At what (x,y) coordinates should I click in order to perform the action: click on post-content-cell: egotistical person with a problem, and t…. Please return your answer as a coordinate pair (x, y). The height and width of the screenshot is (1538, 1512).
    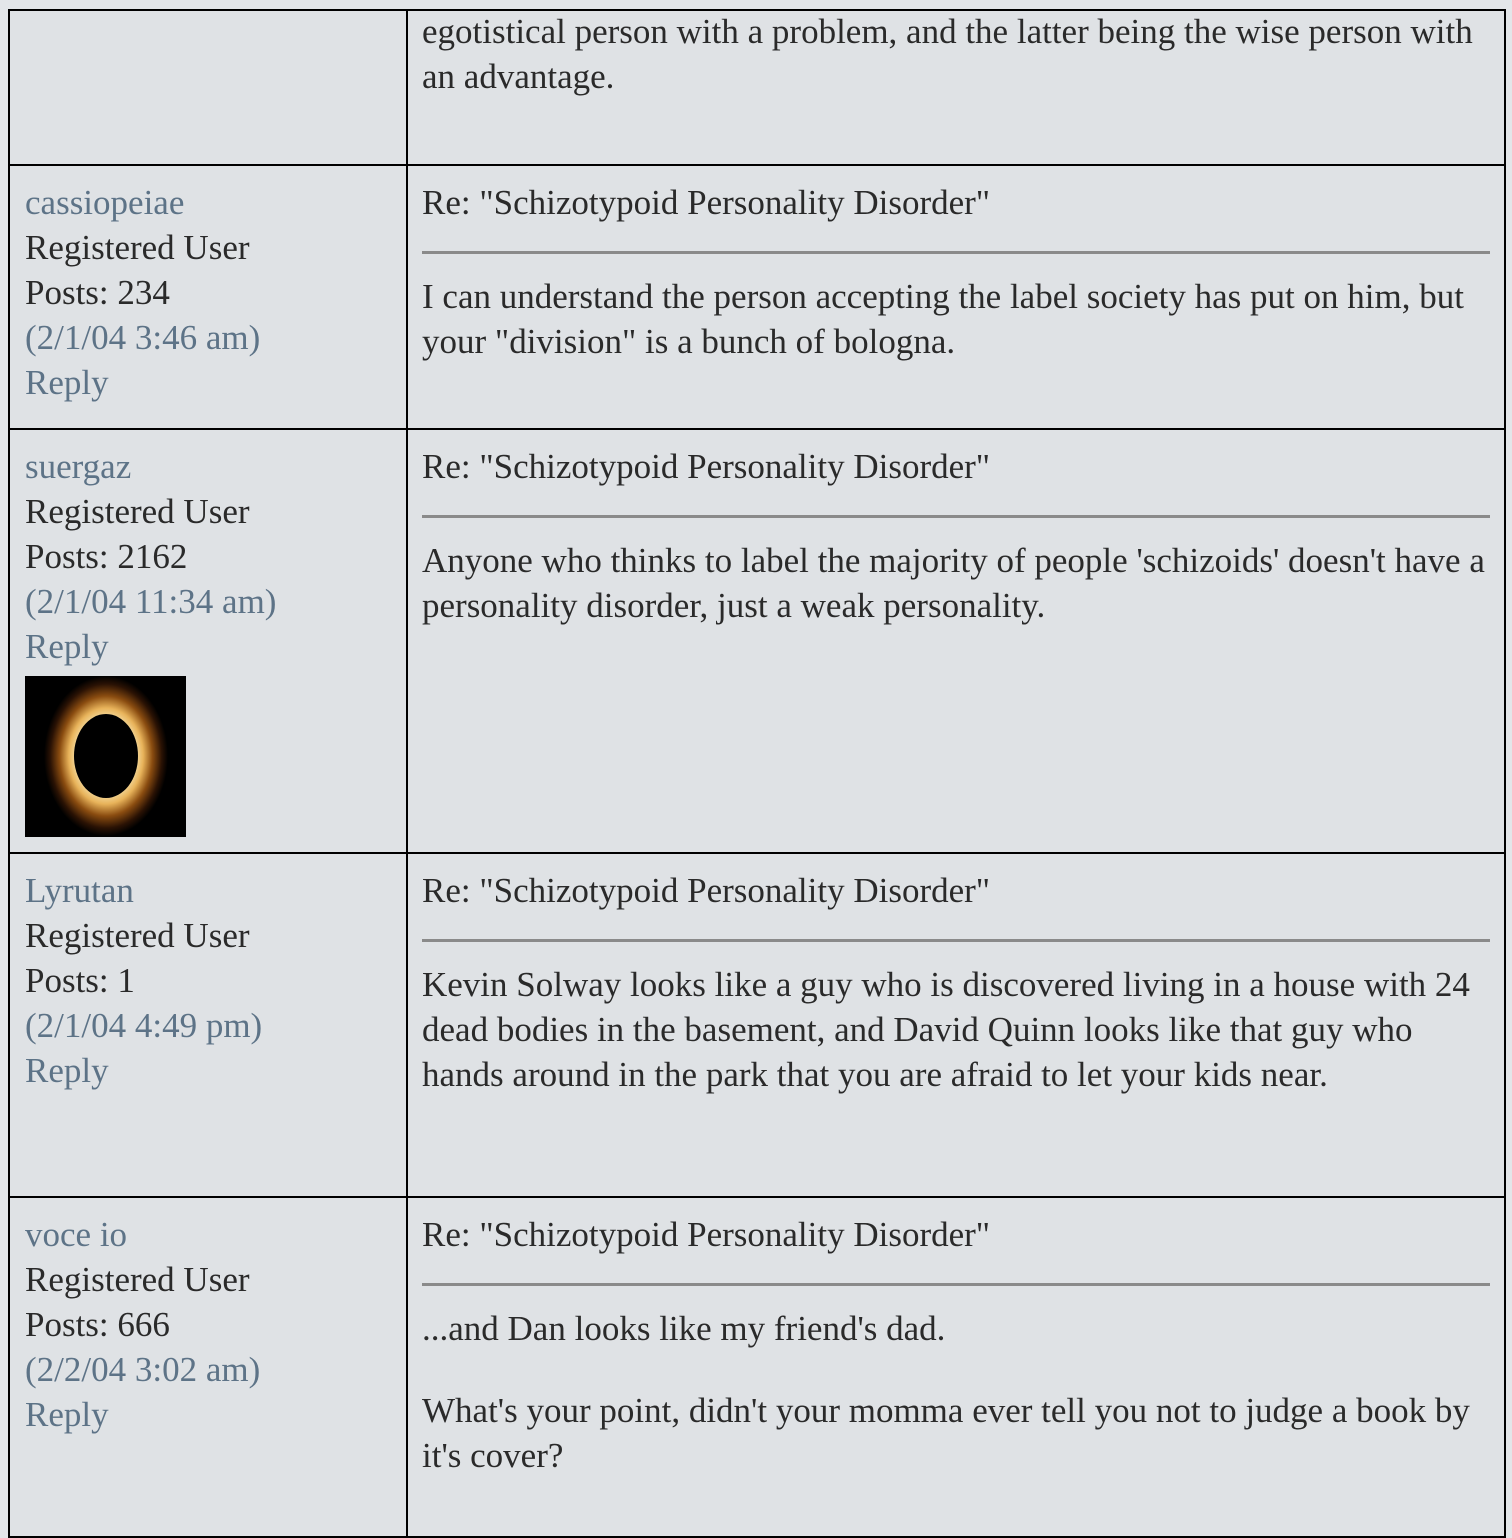
    Looking at the image, I should click on (956, 87).